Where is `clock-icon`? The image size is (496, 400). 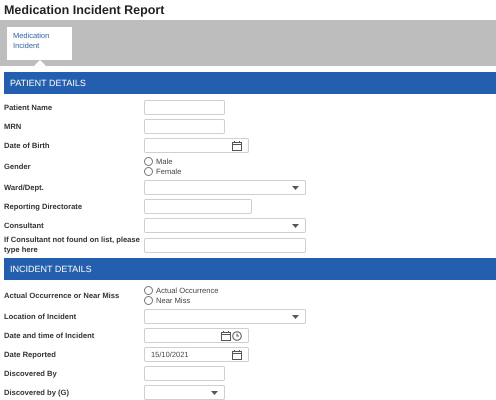
clock-icon is located at coordinates (237, 335).